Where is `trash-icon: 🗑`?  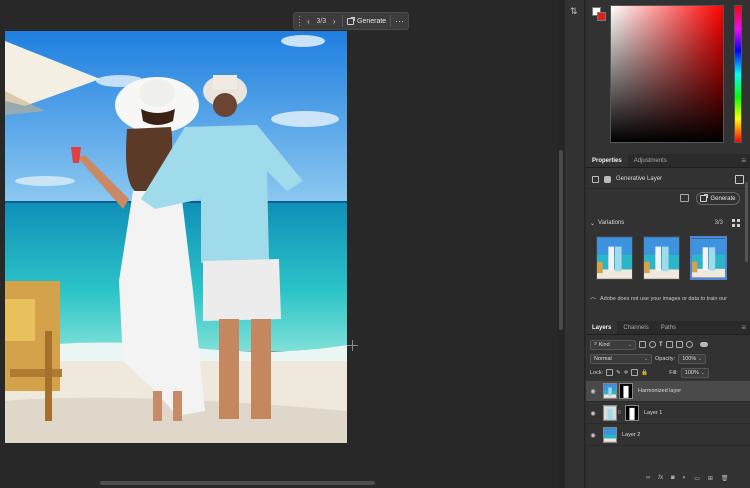
trash-icon: 🗑 is located at coordinates (725, 478).